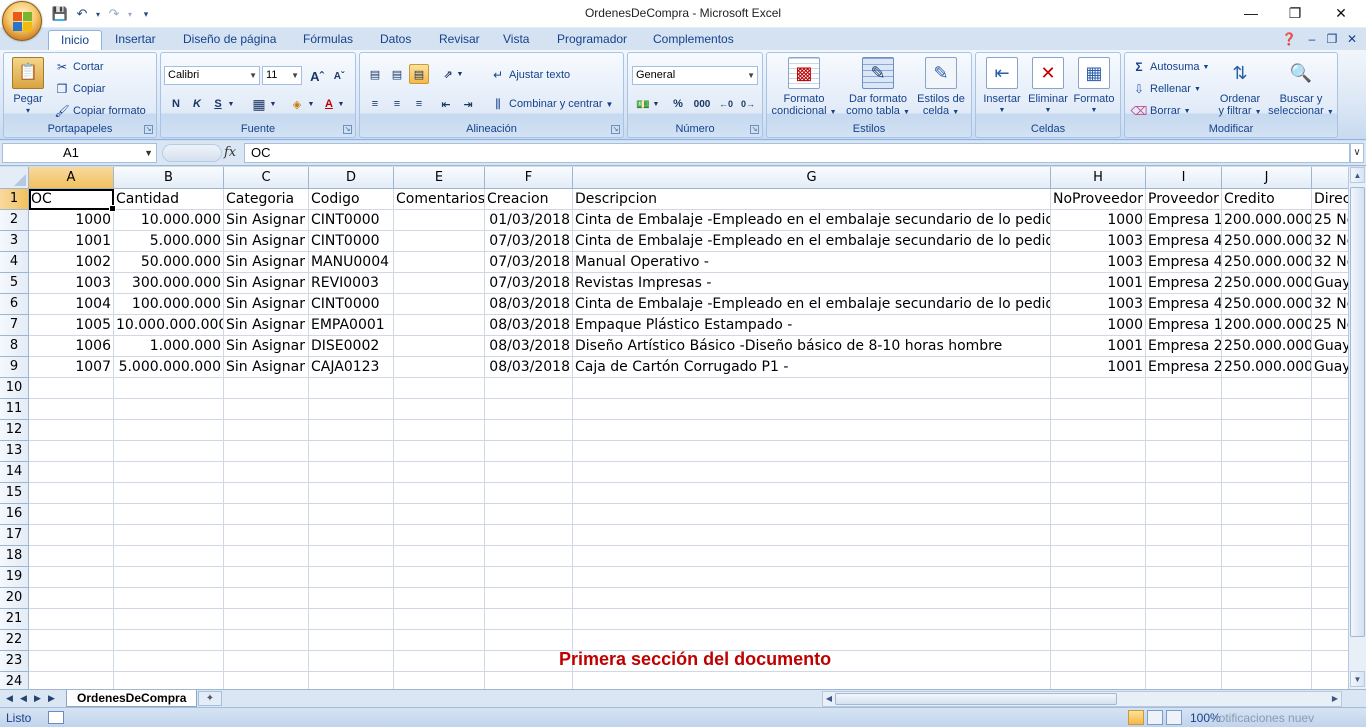 The width and height of the screenshot is (1366, 727). Describe the element at coordinates (530, 75) in the screenshot. I see `wrap-text-button: ↵ Ajustar texto` at that location.